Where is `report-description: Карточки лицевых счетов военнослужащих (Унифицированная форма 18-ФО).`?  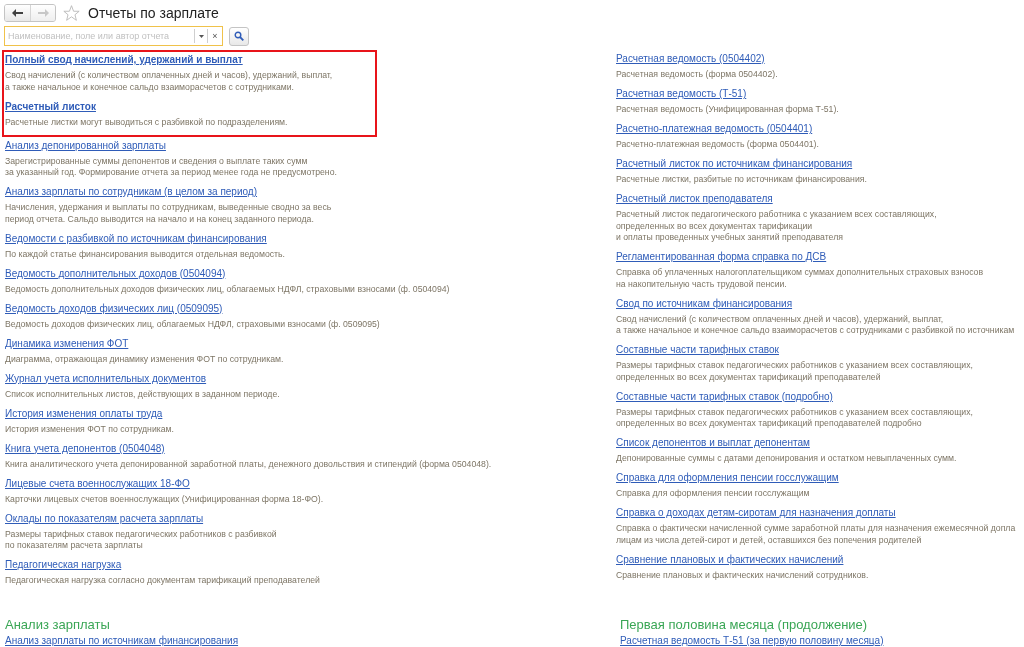
report-description: Карточки лицевых счетов военнослужащих (Унифицированная форма 18-ФО). is located at coordinates (164, 499).